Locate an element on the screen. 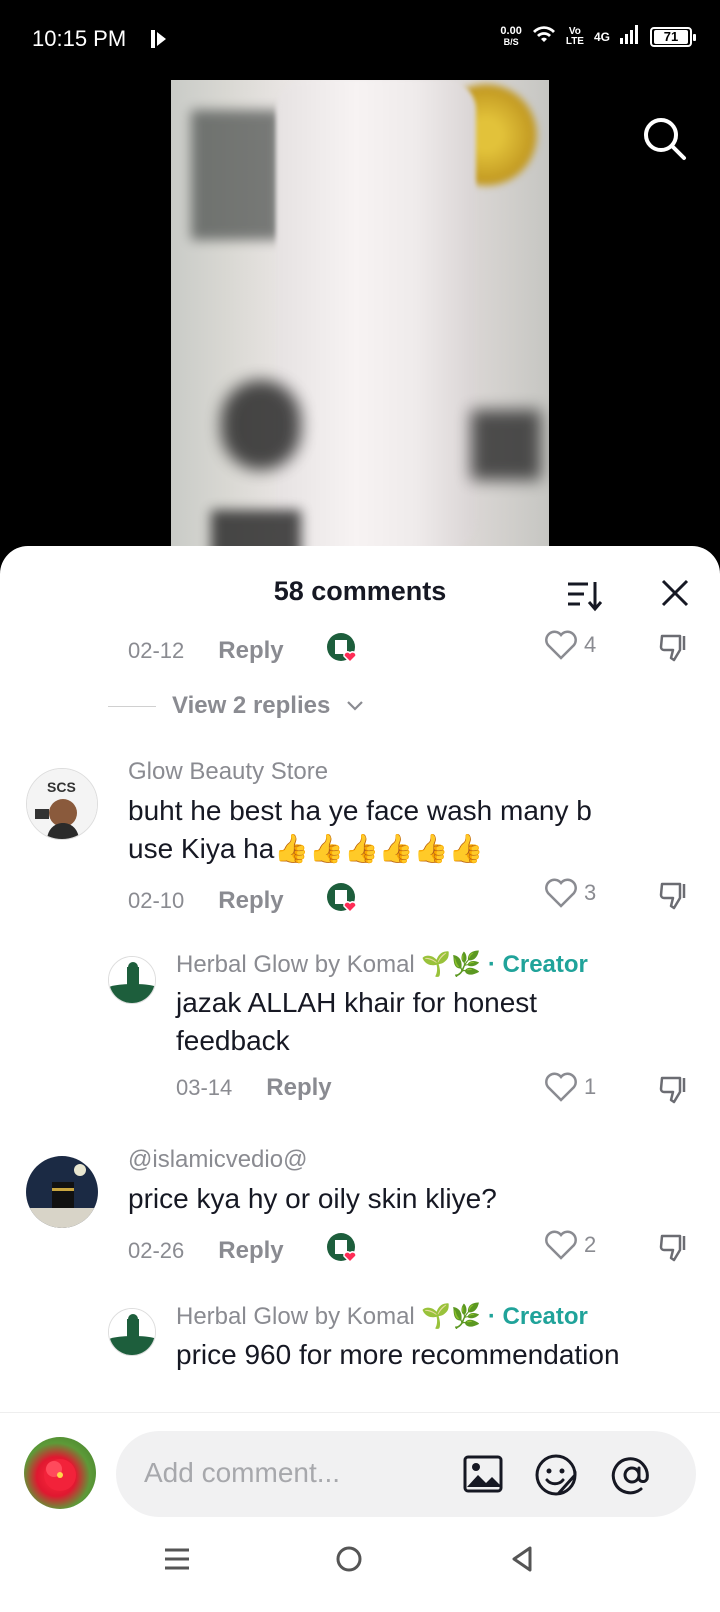 This screenshot has width=720, height=1612. comment-date: 02-26 is located at coordinates (156, 1250).